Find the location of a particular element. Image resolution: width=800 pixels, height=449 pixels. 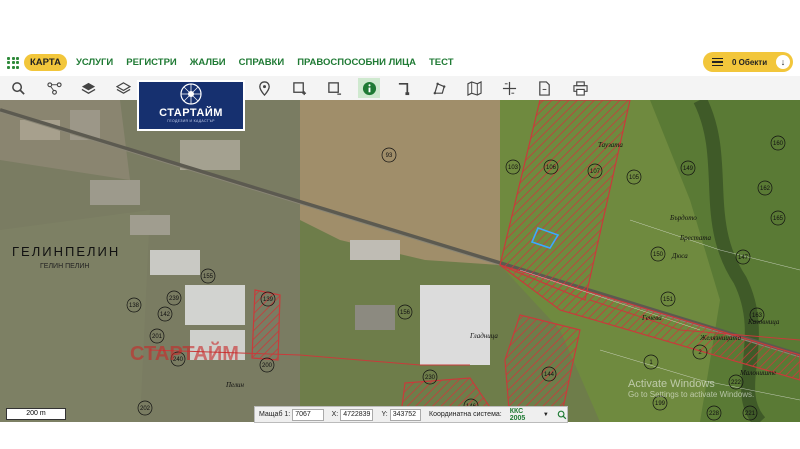

document-tool-button is located at coordinates (544, 88).